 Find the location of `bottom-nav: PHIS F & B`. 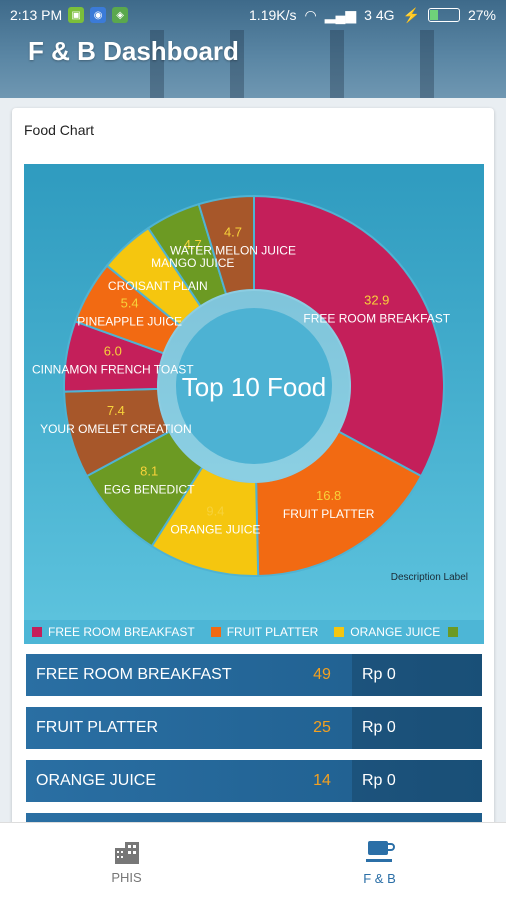

bottom-nav: PHIS F & B is located at coordinates (253, 861).